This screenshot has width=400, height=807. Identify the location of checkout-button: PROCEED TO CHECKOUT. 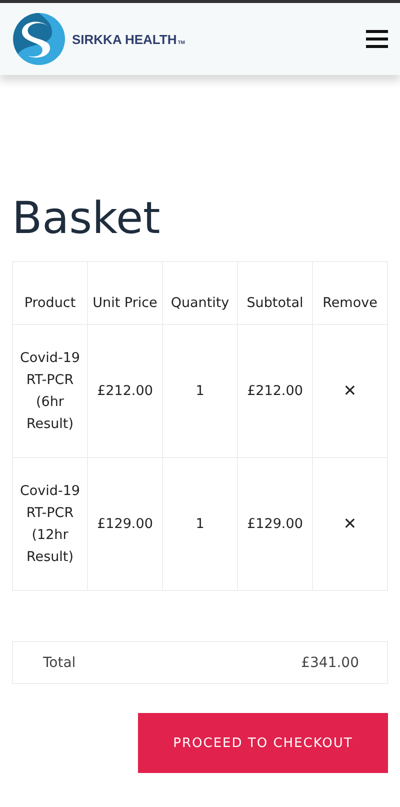
(263, 743).